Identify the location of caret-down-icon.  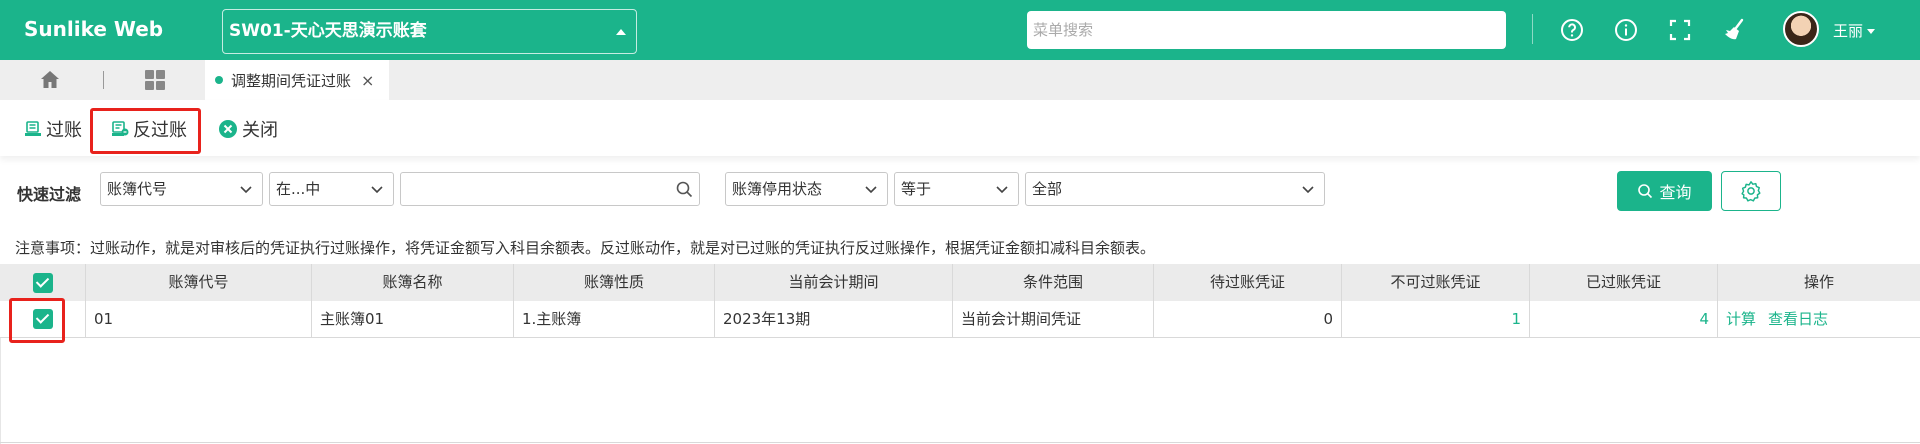
(1871, 31).